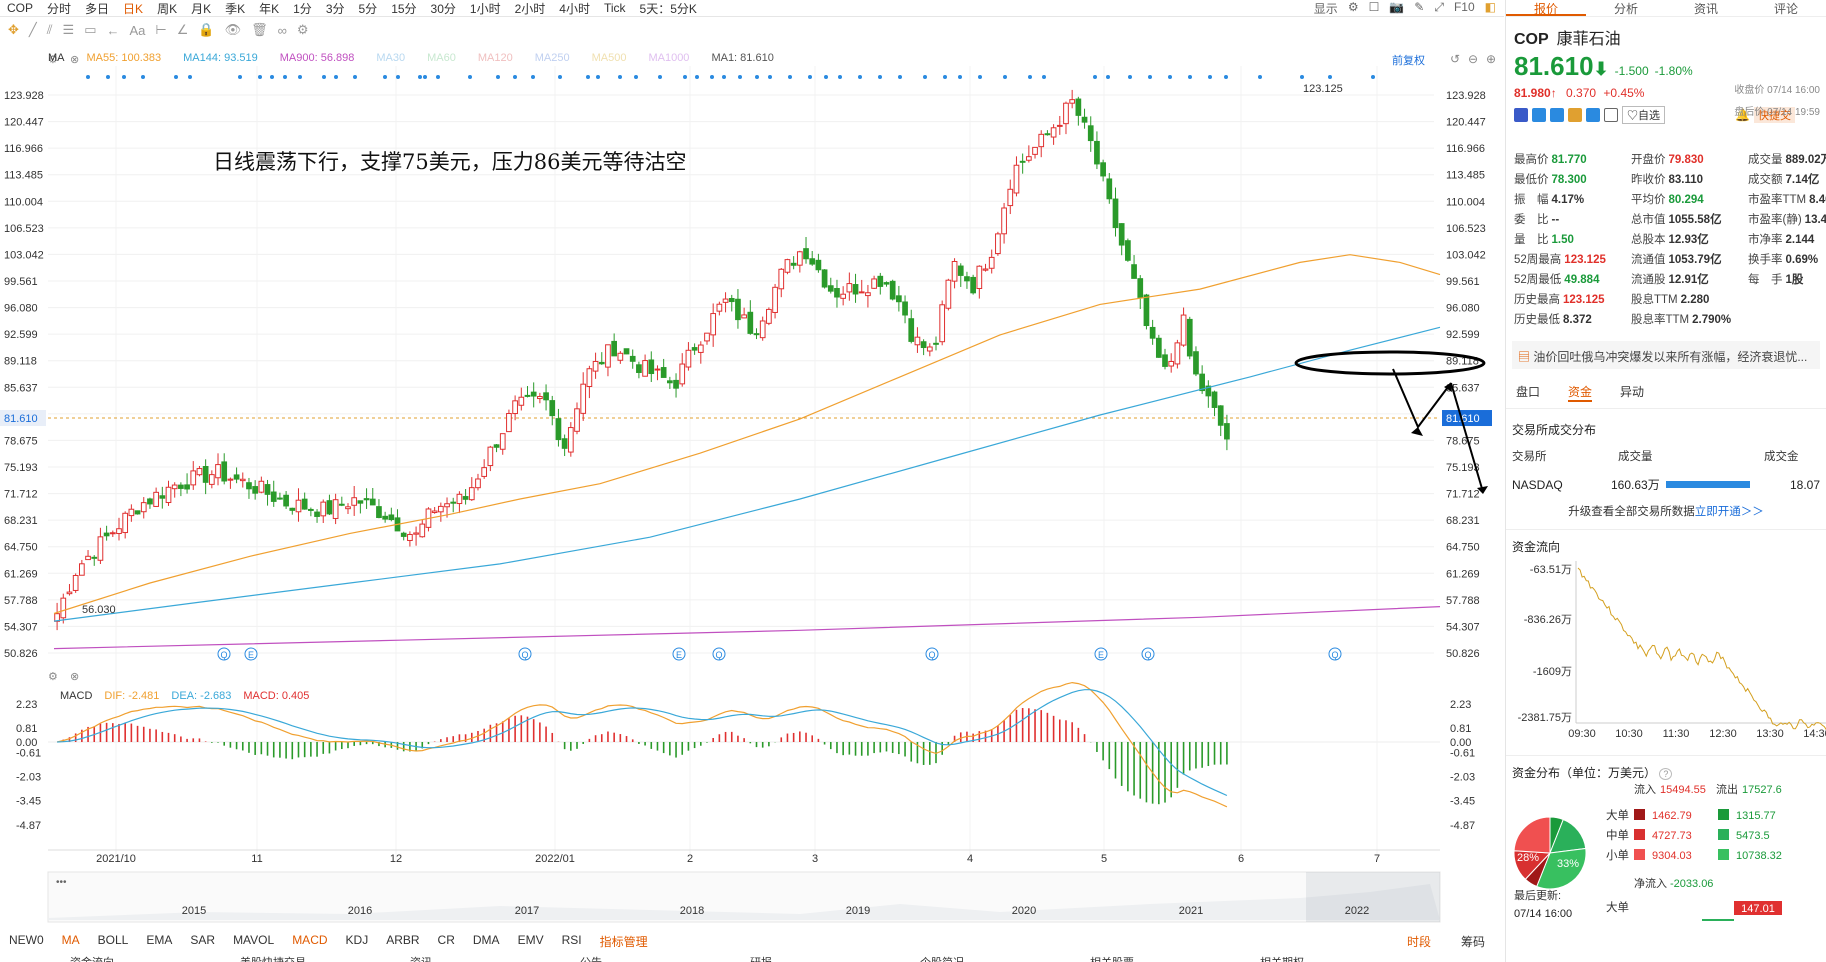  What do you see at coordinates (1635, 485) in the screenshot?
I see `exchange-volume: 160.63万` at bounding box center [1635, 485].